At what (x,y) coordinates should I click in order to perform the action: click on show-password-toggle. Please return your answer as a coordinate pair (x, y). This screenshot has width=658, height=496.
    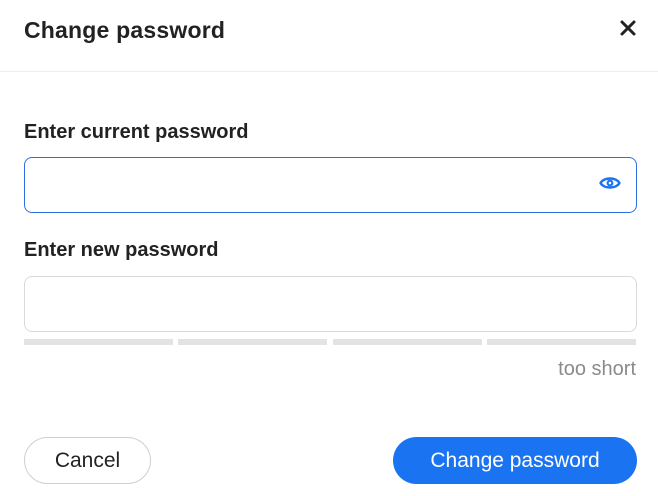
    Looking at the image, I should click on (610, 185).